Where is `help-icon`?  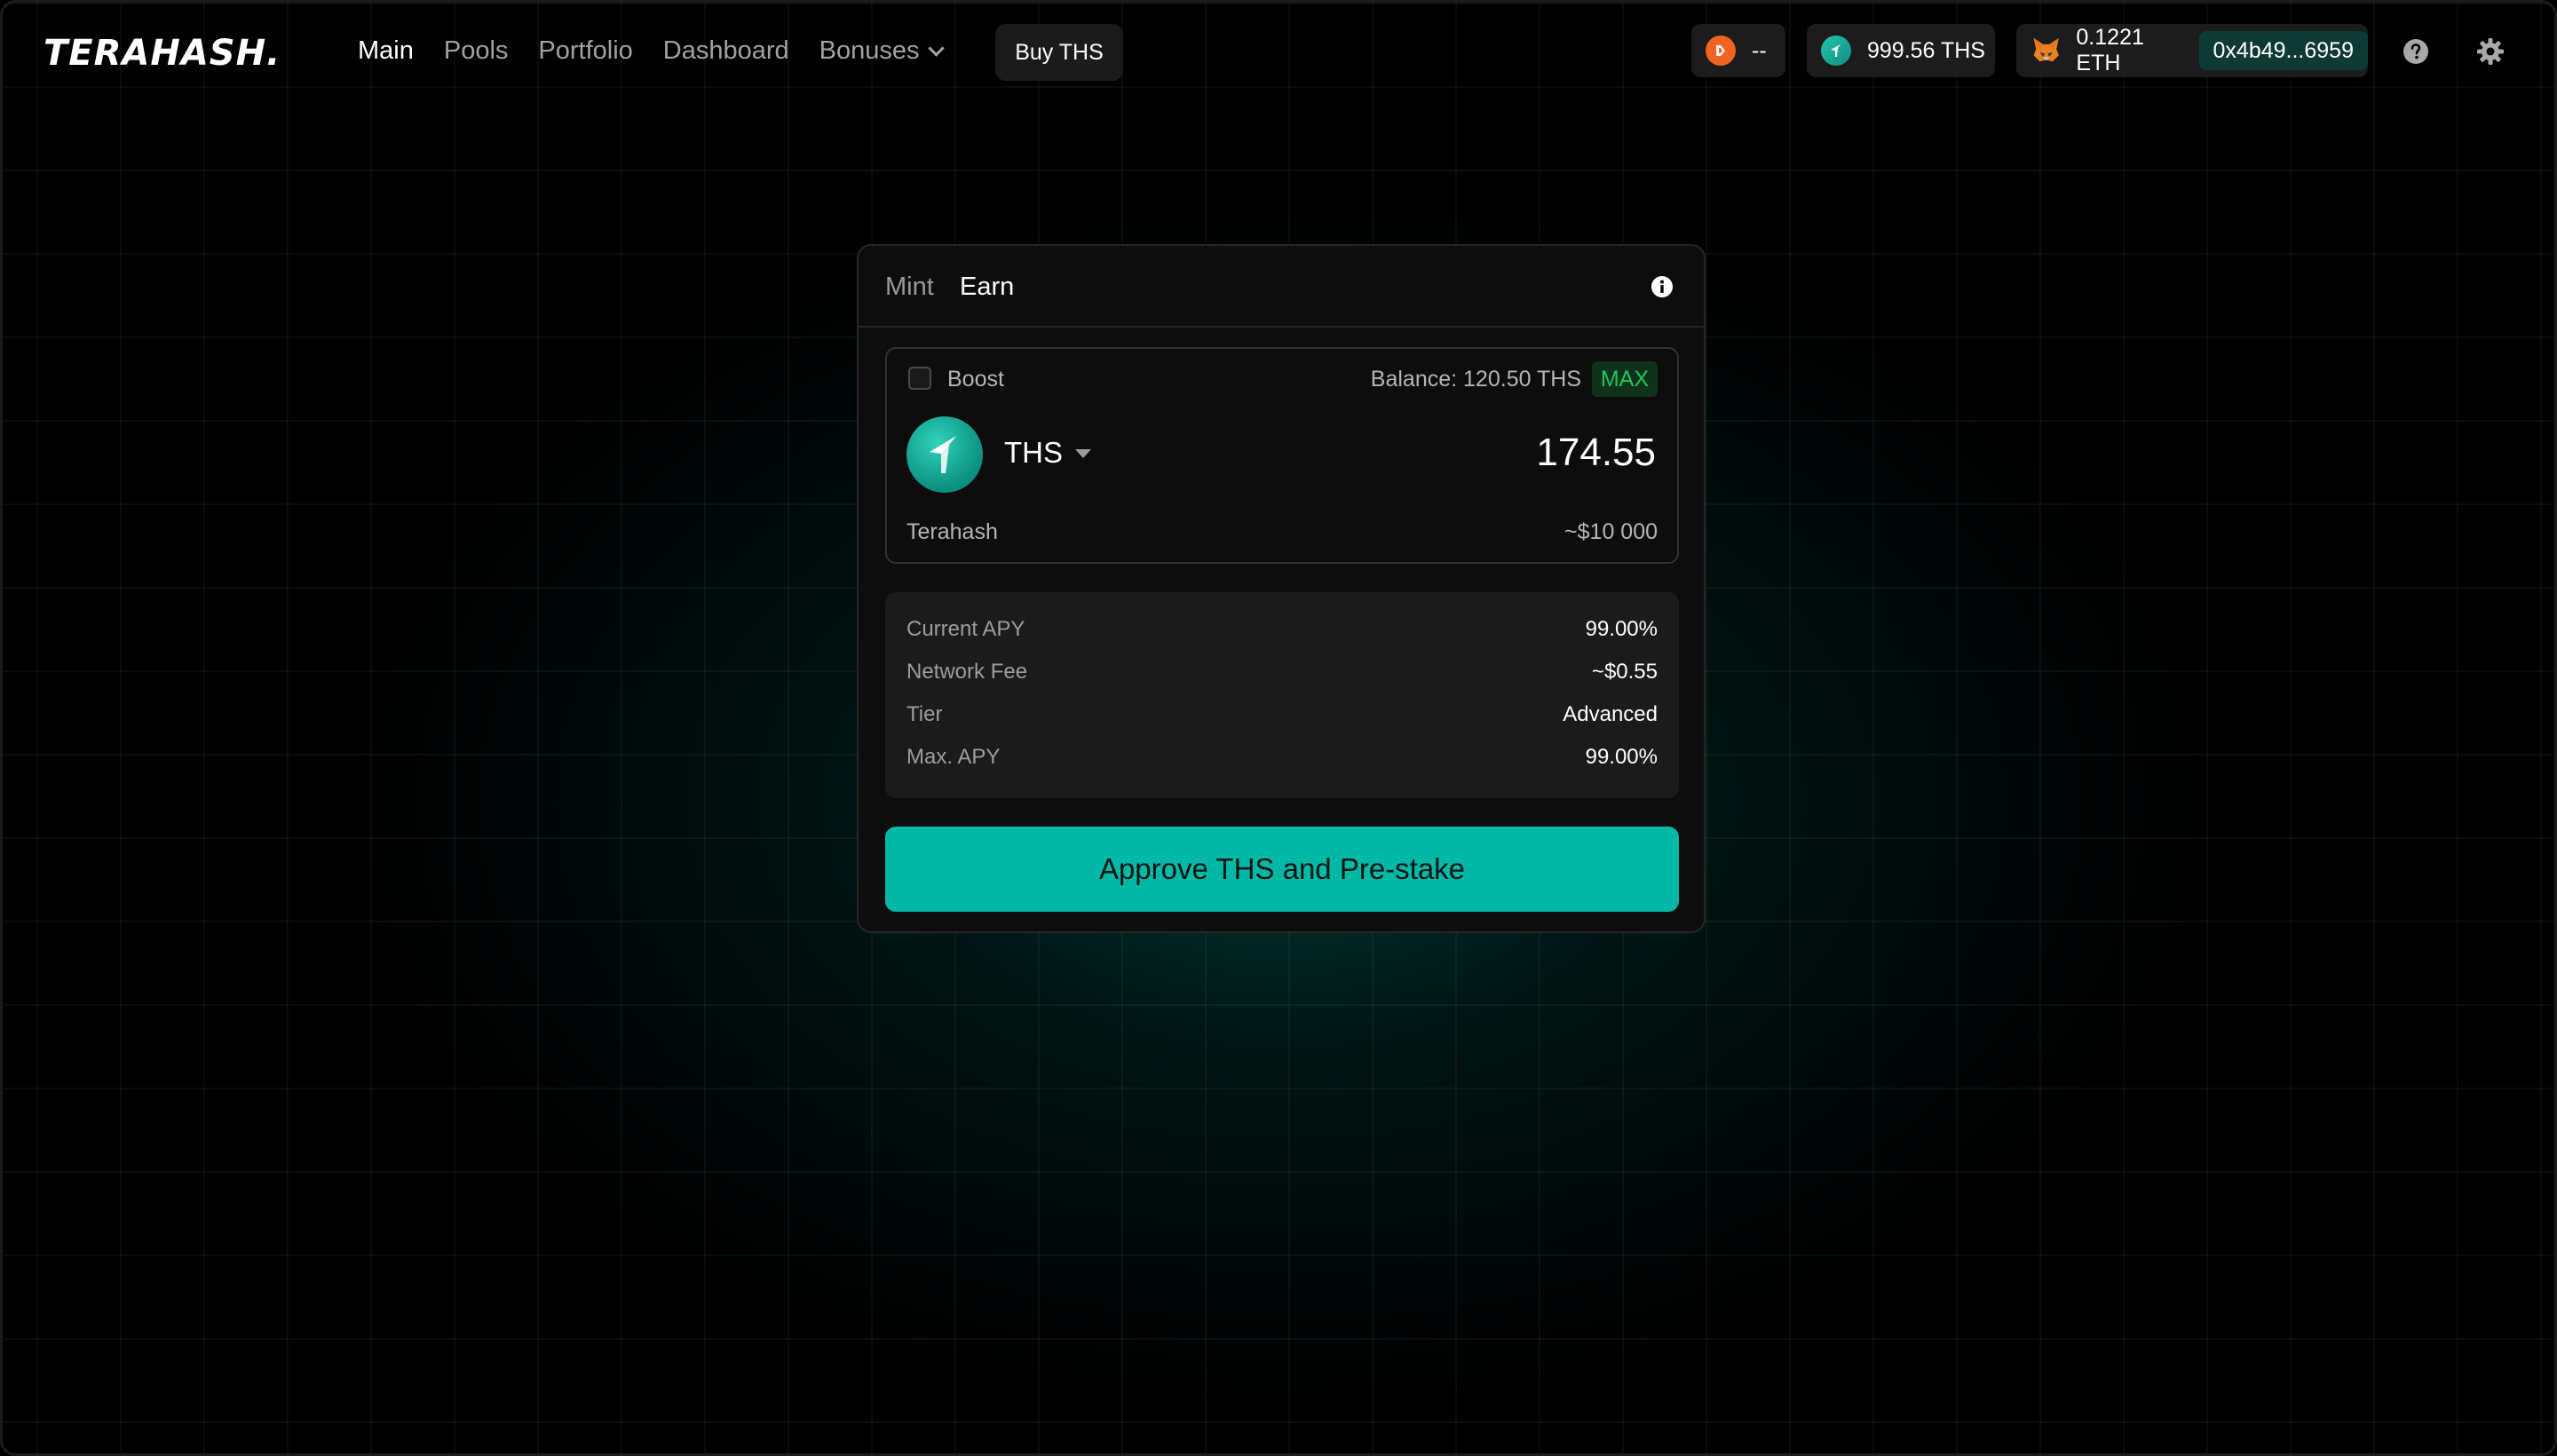
help-icon is located at coordinates (2416, 51).